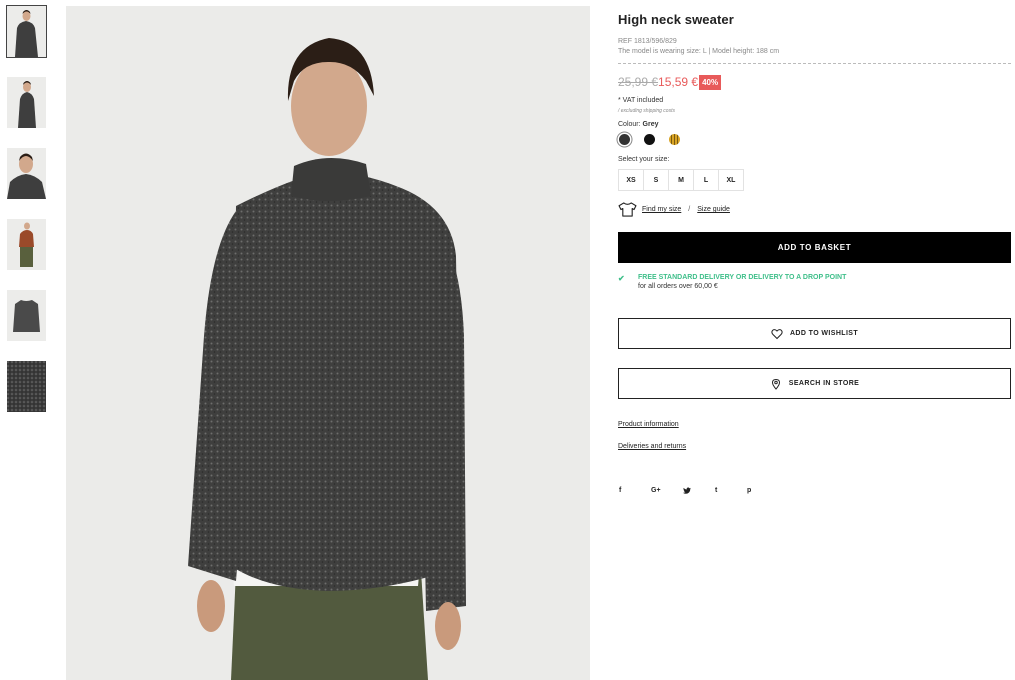  What do you see at coordinates (814, 446) in the screenshot?
I see `deliveries-returns-link: Deliveries and returns` at bounding box center [814, 446].